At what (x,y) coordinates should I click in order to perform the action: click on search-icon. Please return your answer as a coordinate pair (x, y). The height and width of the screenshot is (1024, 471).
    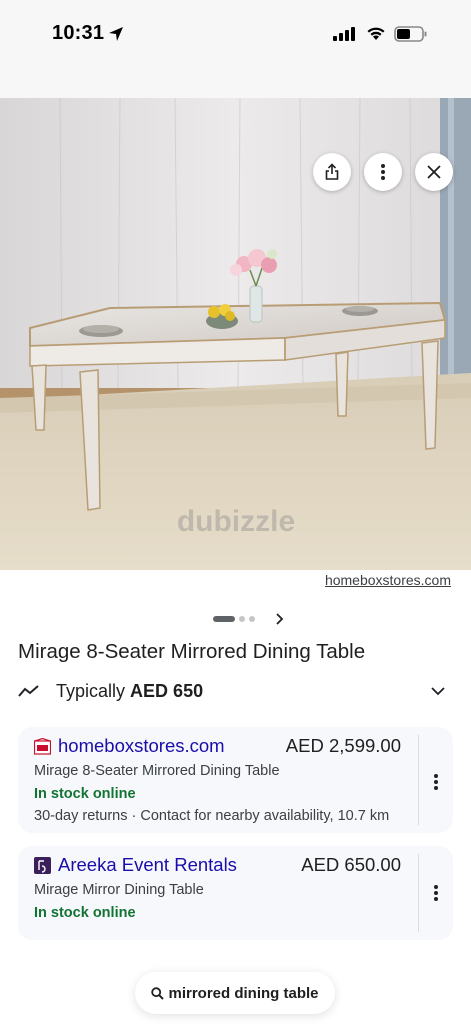
    Looking at the image, I should click on (158, 993).